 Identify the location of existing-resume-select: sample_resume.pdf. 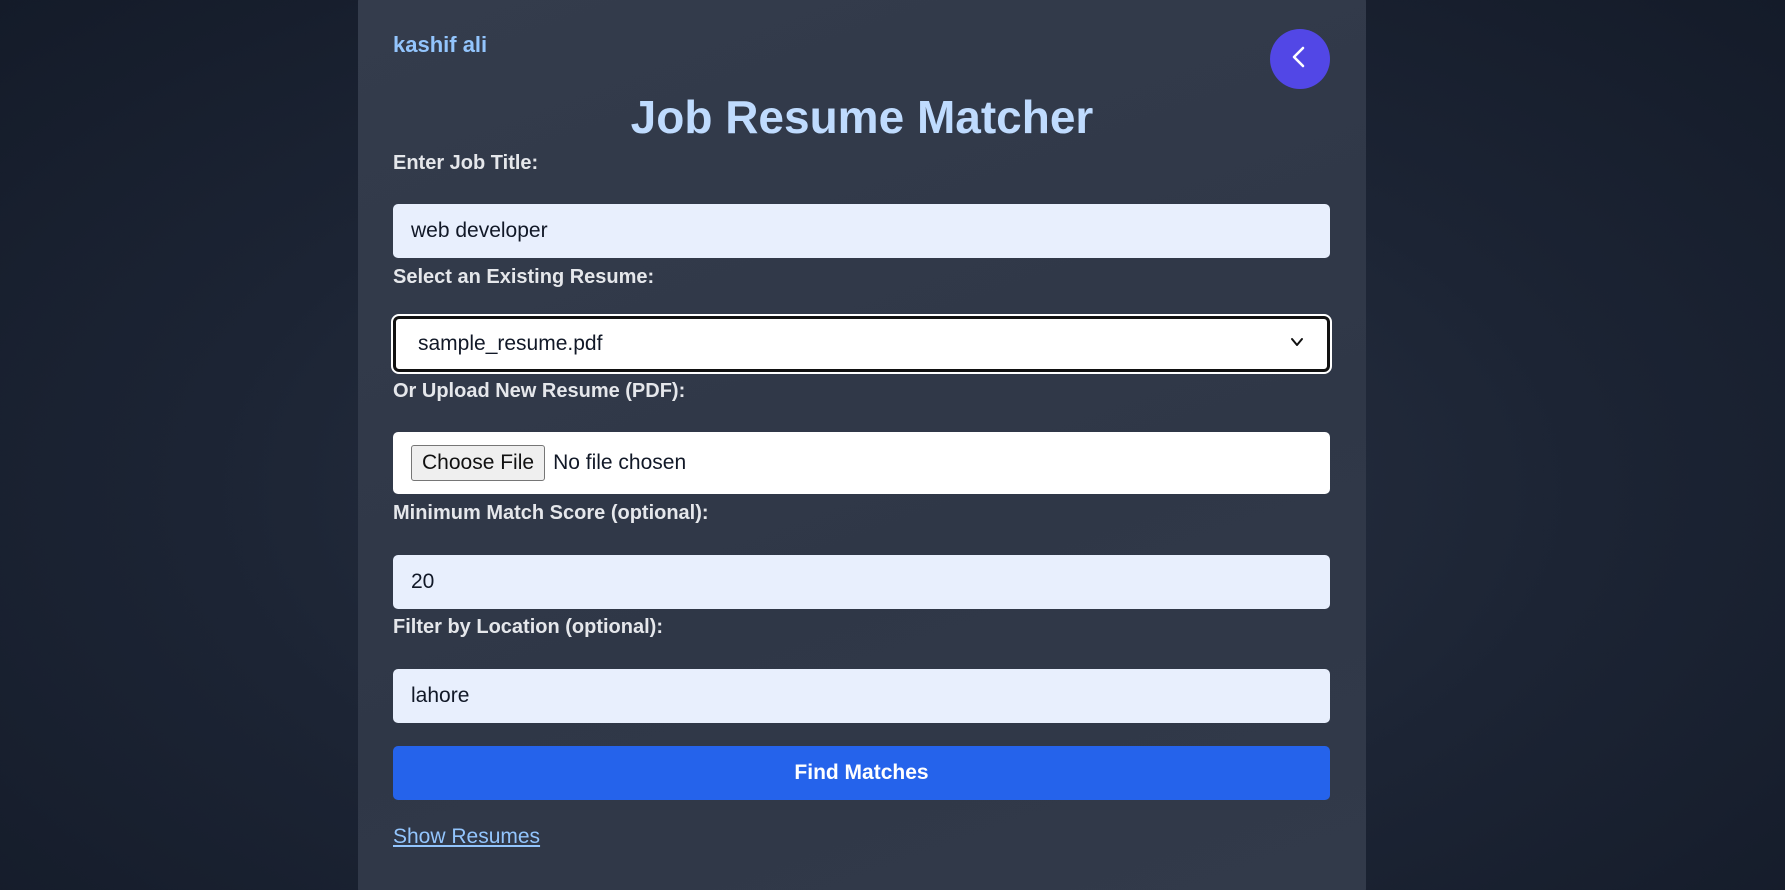
(861, 344).